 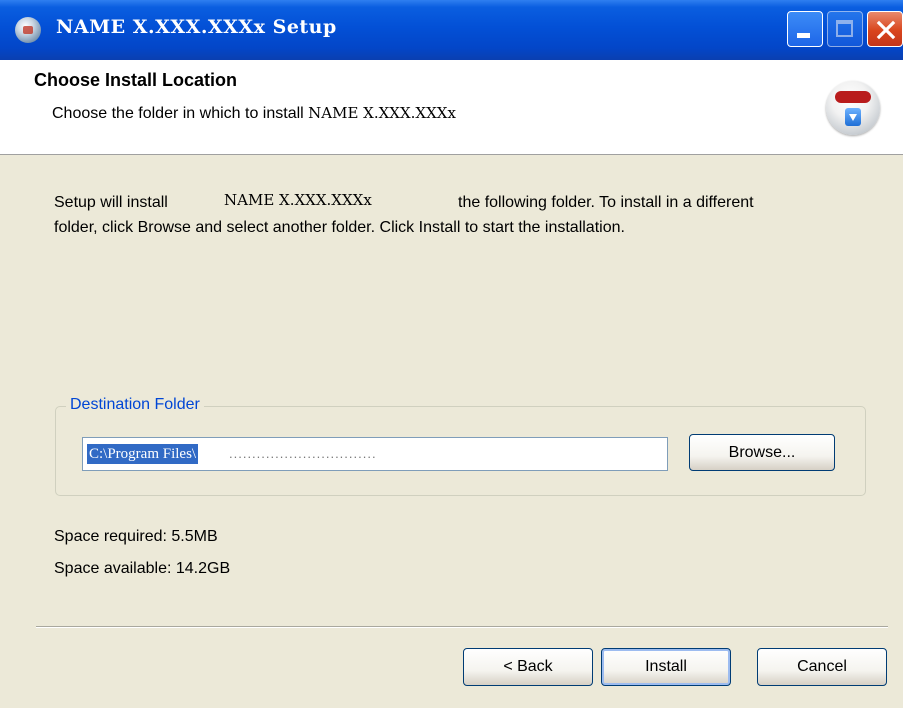 What do you see at coordinates (845, 29) in the screenshot?
I see `maximize-button` at bounding box center [845, 29].